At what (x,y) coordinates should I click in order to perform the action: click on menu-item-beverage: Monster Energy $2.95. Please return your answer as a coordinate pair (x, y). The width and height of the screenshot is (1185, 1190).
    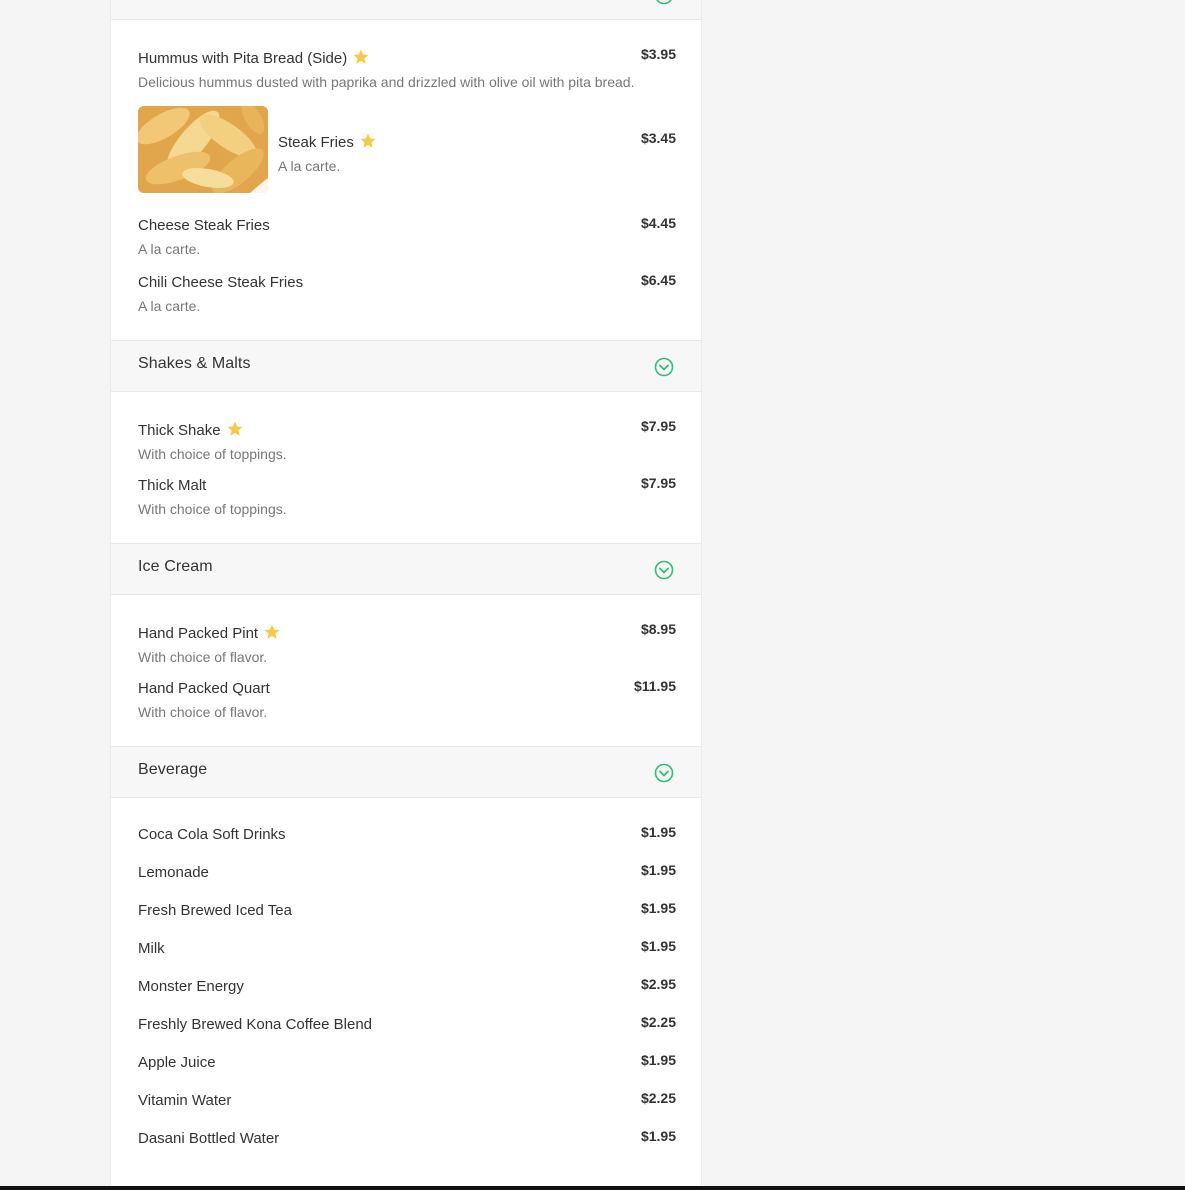
    Looking at the image, I should click on (407, 986).